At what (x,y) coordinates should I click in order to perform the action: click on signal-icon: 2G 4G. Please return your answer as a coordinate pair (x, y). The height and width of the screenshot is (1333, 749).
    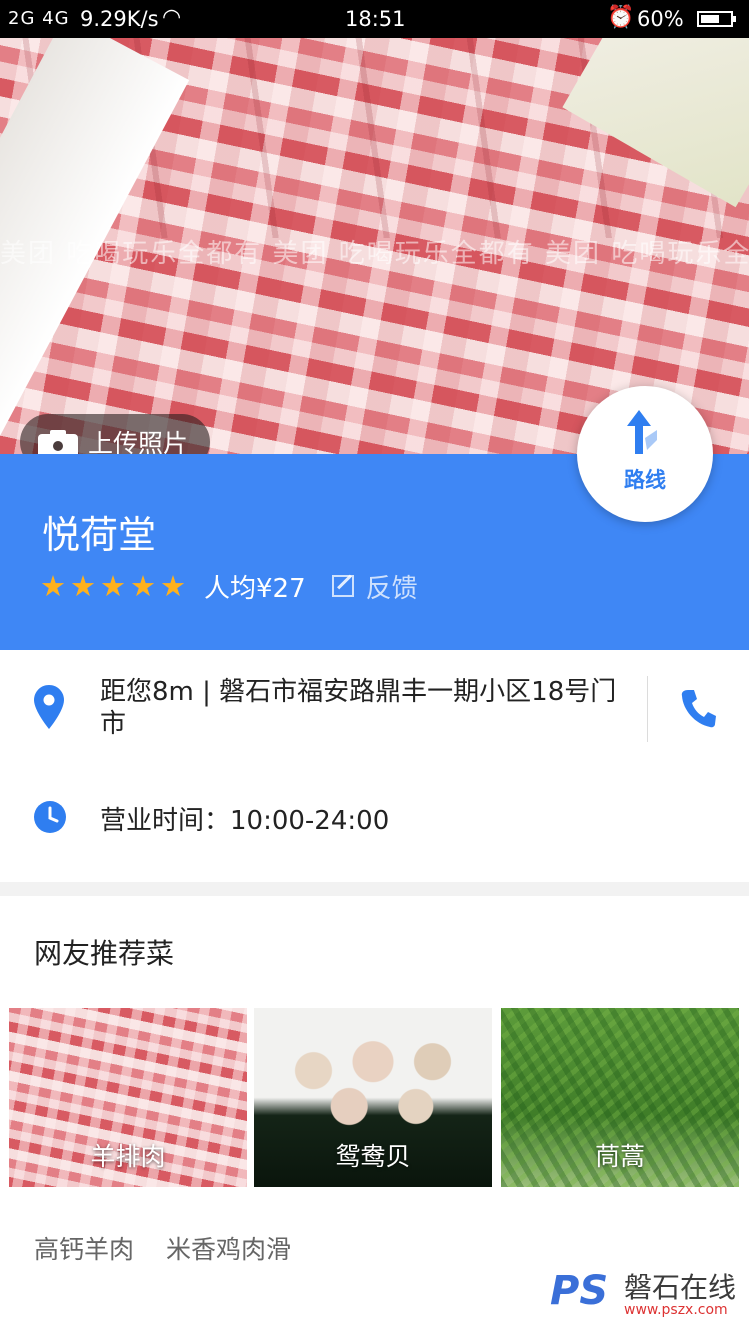
    Looking at the image, I should click on (39, 18).